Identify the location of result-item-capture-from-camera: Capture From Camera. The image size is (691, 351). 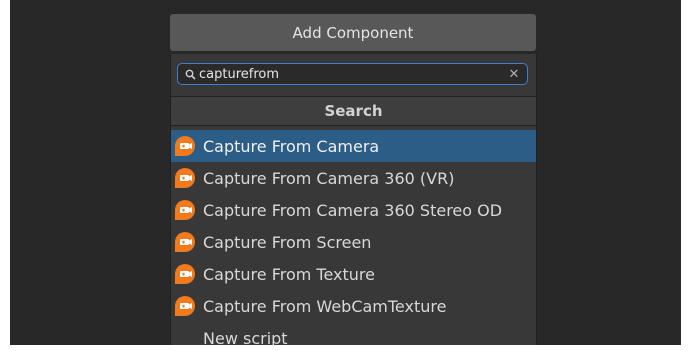
(353, 146).